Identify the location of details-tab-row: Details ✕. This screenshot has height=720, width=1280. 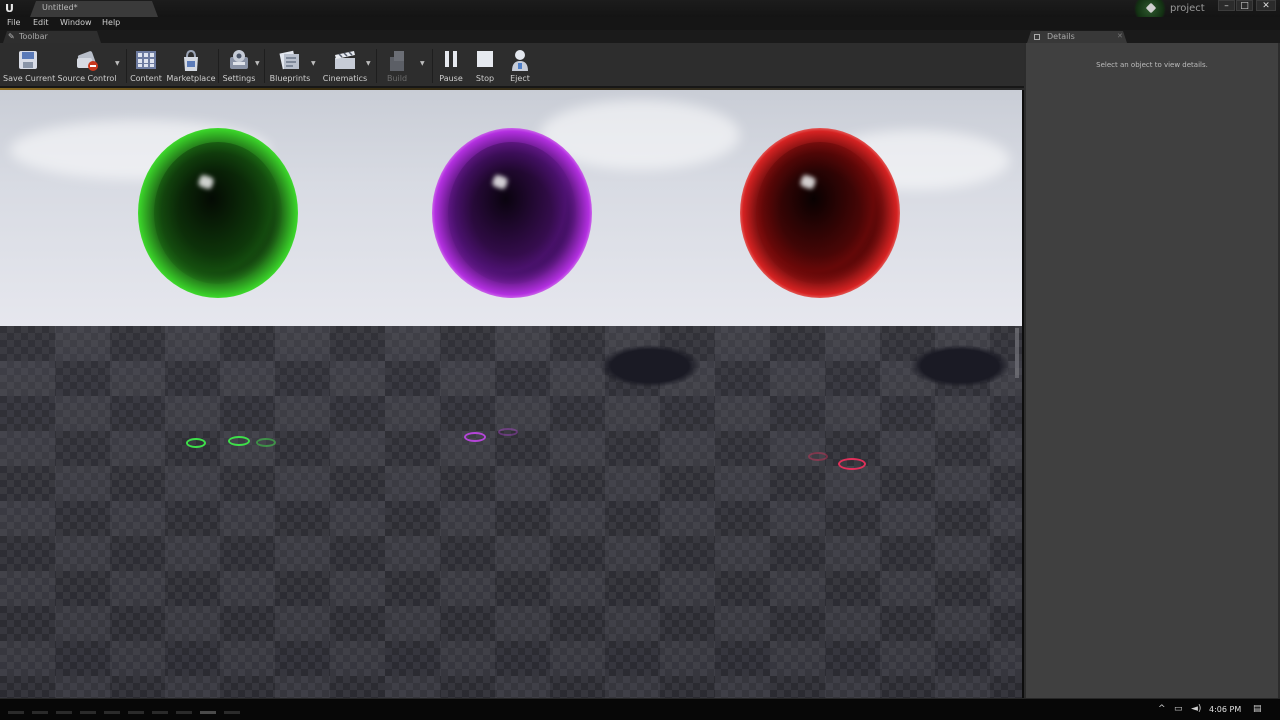
(1152, 36).